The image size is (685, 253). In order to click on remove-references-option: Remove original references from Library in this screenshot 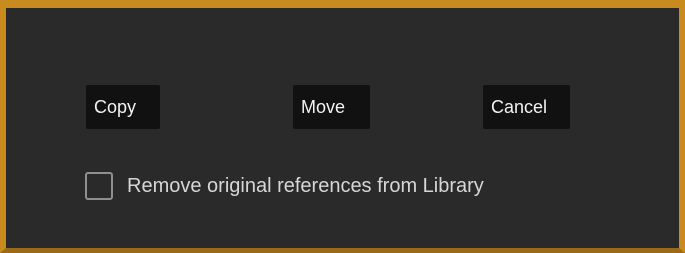, I will do `click(284, 186)`.